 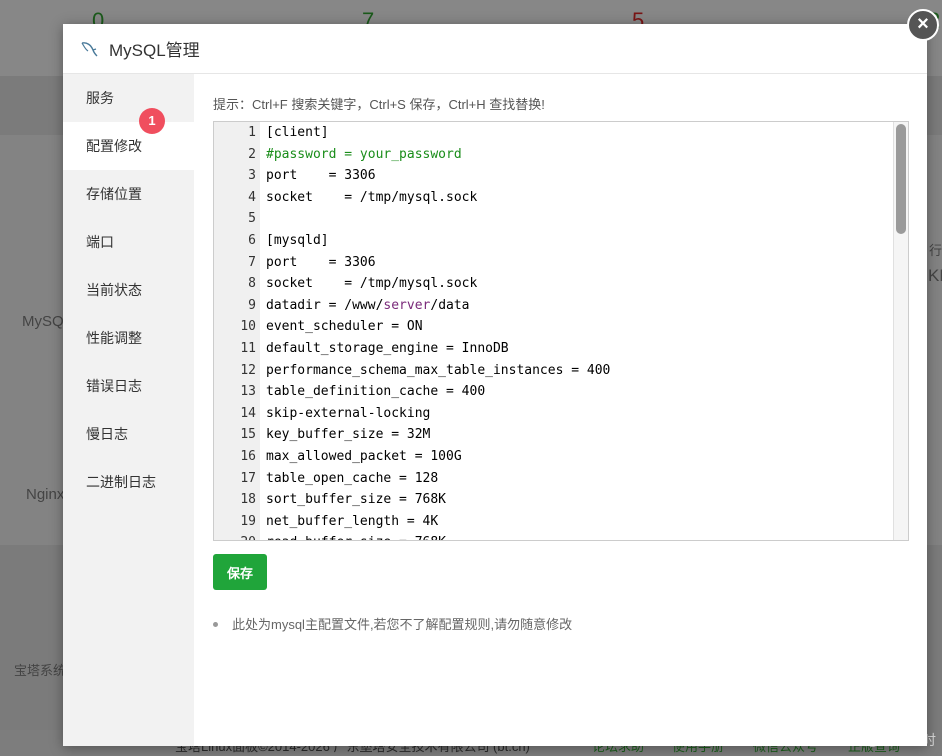 I want to click on line-text: datadir = /www/server/data, so click(x=363, y=306).